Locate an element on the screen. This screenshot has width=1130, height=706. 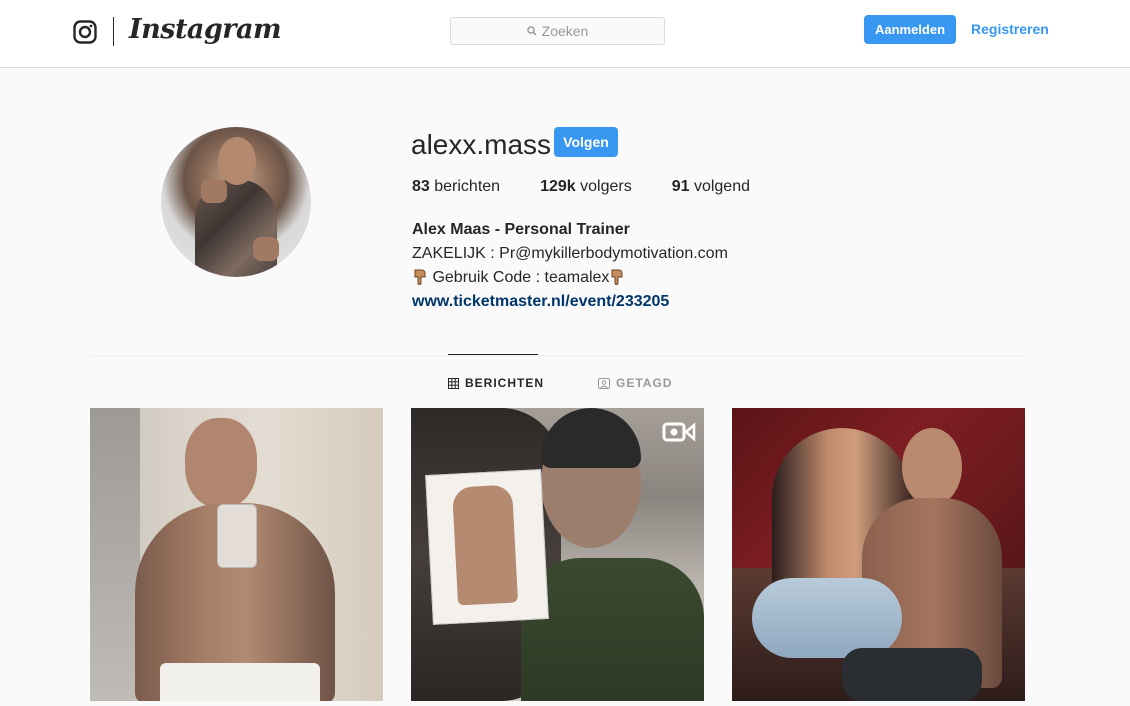
grid-icon is located at coordinates (453, 383).